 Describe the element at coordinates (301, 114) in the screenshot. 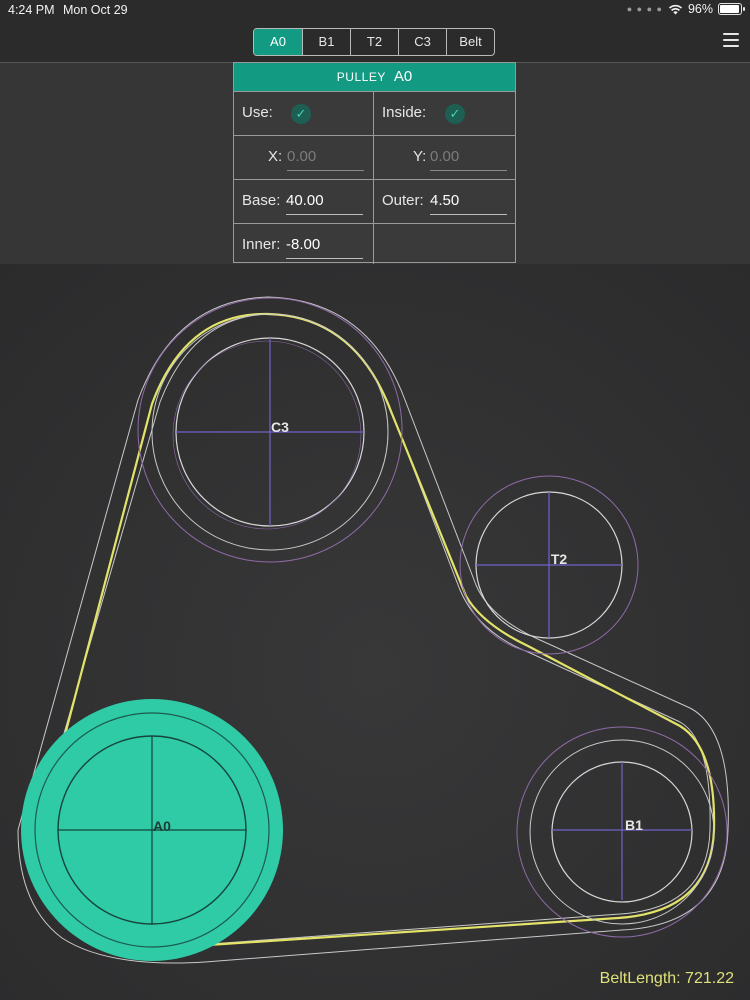

I see `use-checkbox-icon: ✓` at that location.